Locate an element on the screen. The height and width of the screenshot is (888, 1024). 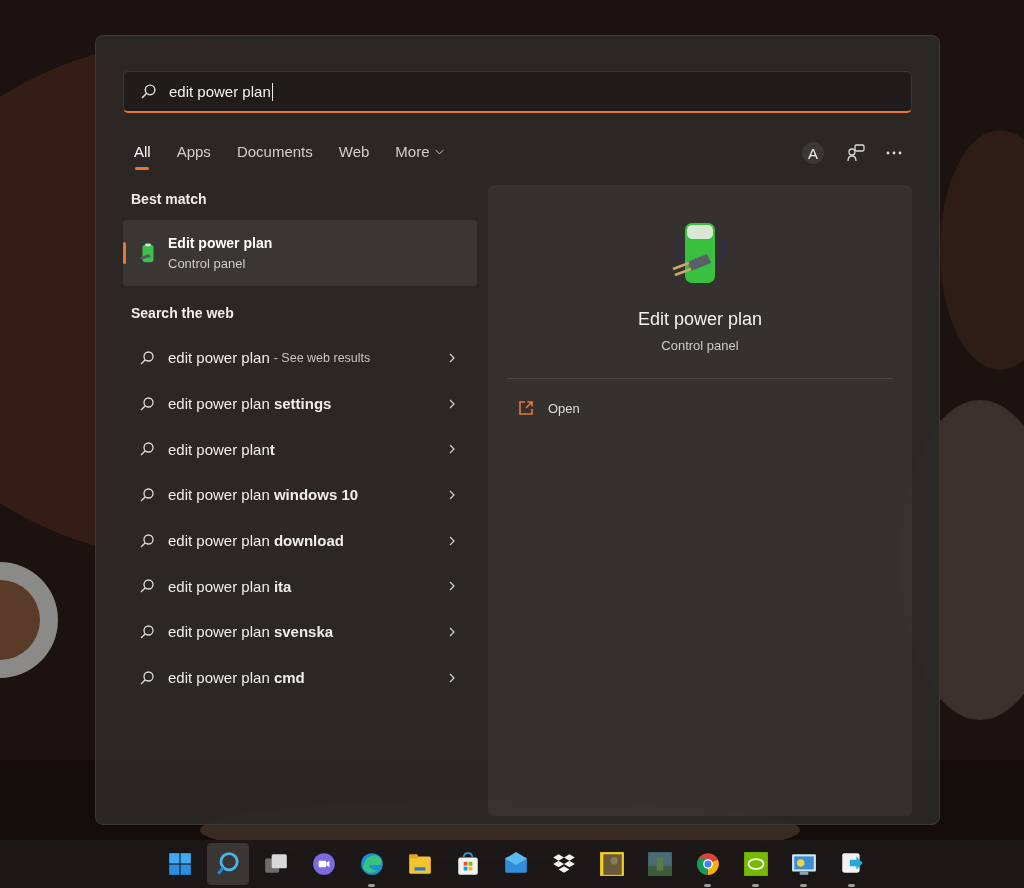
section-heading: Search the web is located at coordinates (183, 313).